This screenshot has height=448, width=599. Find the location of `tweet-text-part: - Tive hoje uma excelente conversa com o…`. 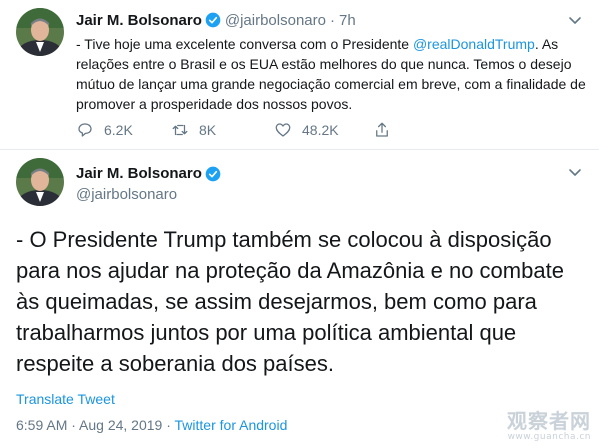

tweet-text-part: - Tive hoje uma excelente conversa com o… is located at coordinates (244, 44).